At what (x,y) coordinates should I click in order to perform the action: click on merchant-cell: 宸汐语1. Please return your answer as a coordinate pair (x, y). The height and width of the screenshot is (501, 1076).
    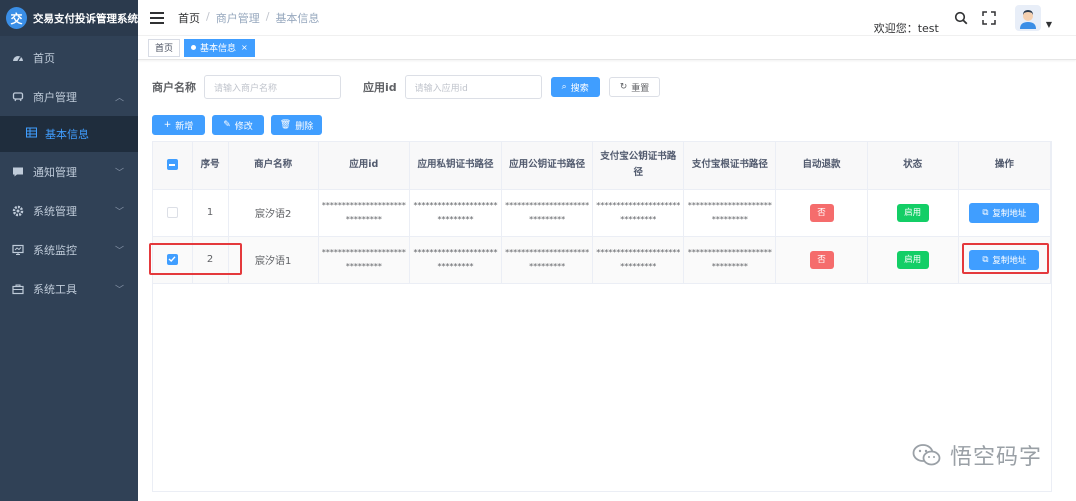
    Looking at the image, I should click on (273, 260).